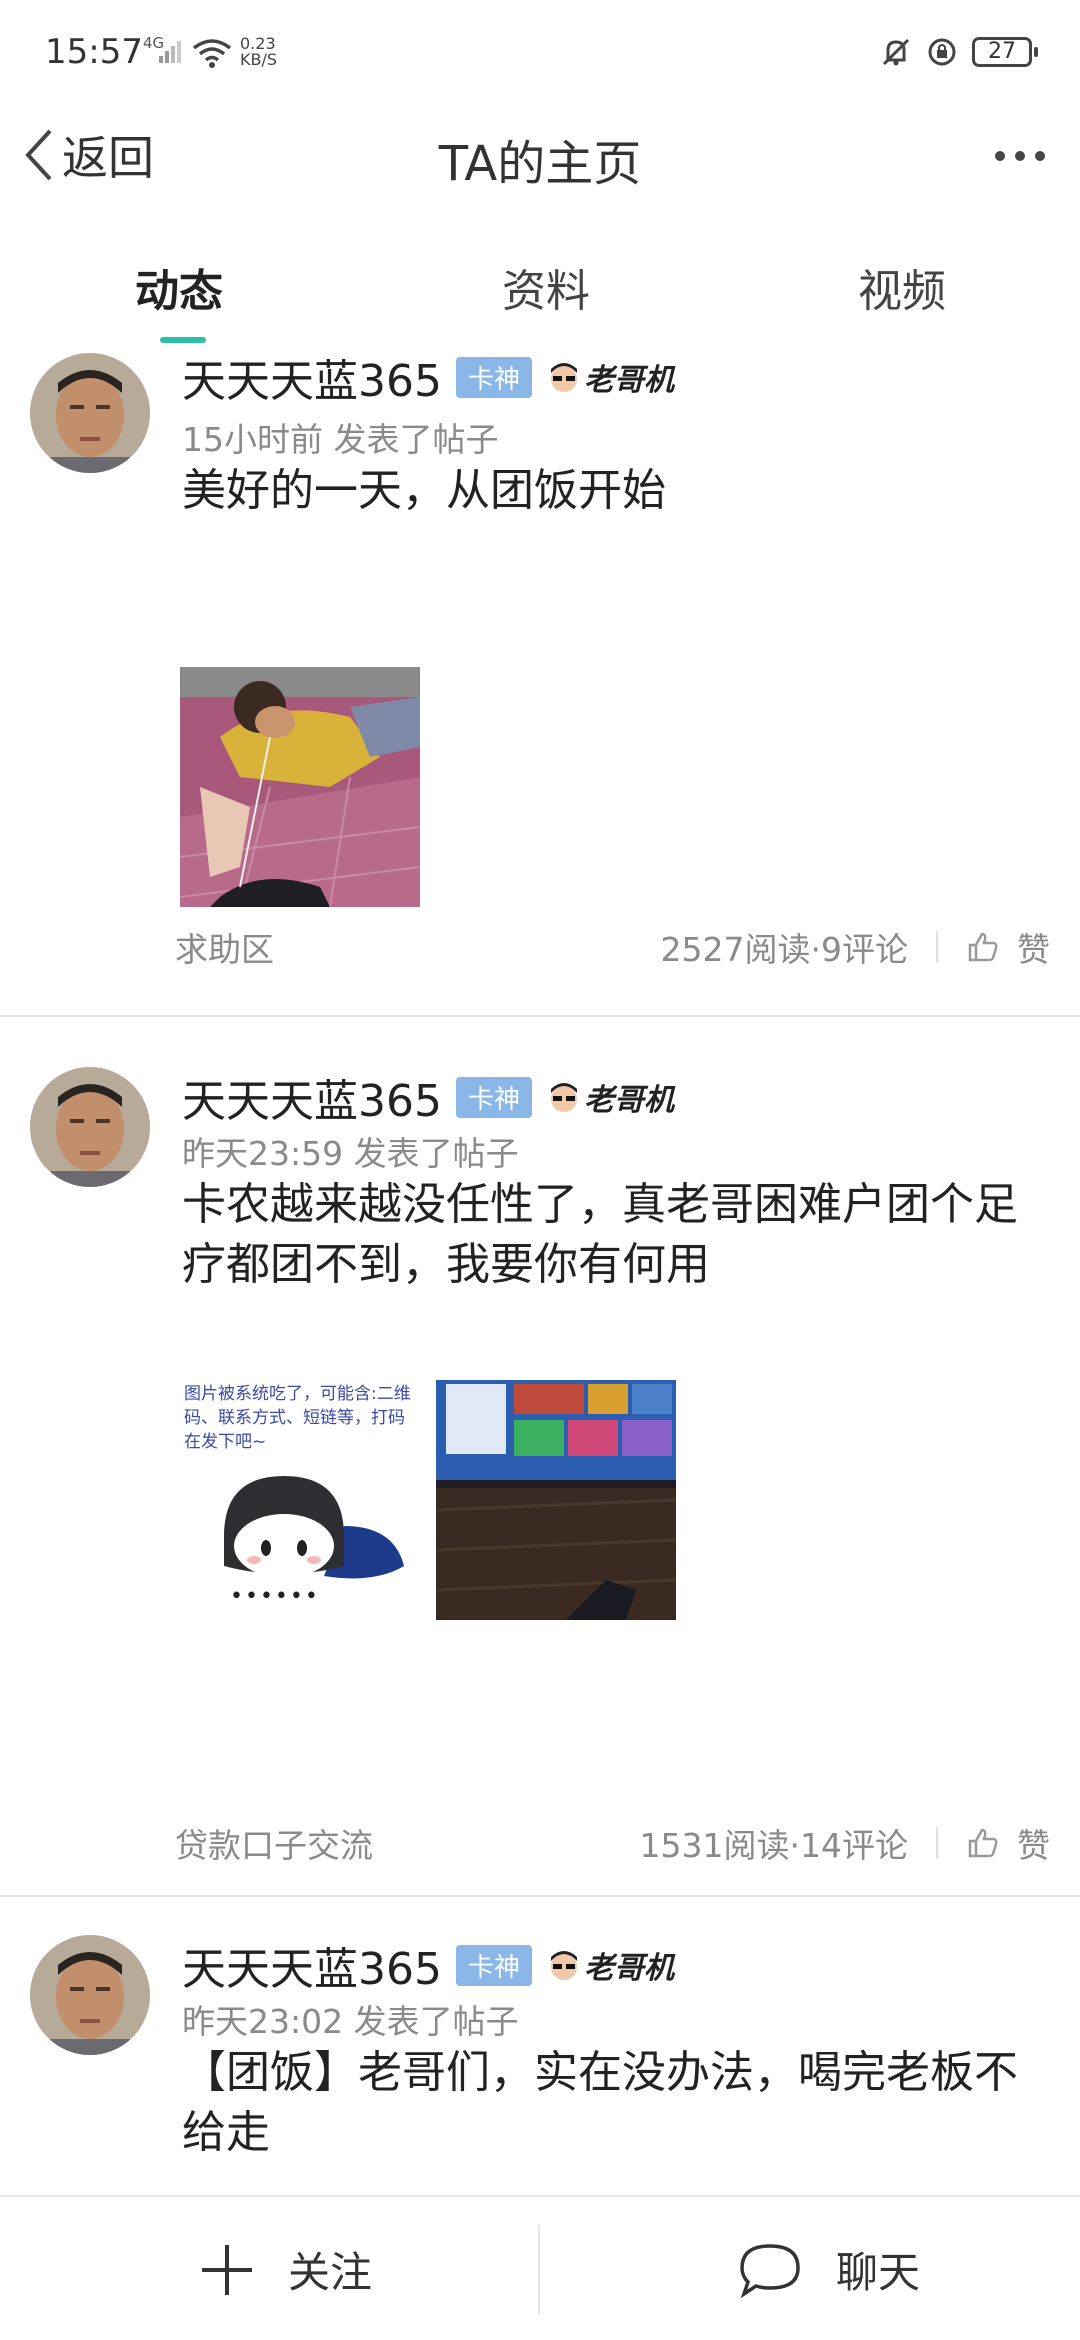 The height and width of the screenshot is (2340, 1080). What do you see at coordinates (274, 1843) in the screenshot?
I see `post-category: 贷款口子交流` at bounding box center [274, 1843].